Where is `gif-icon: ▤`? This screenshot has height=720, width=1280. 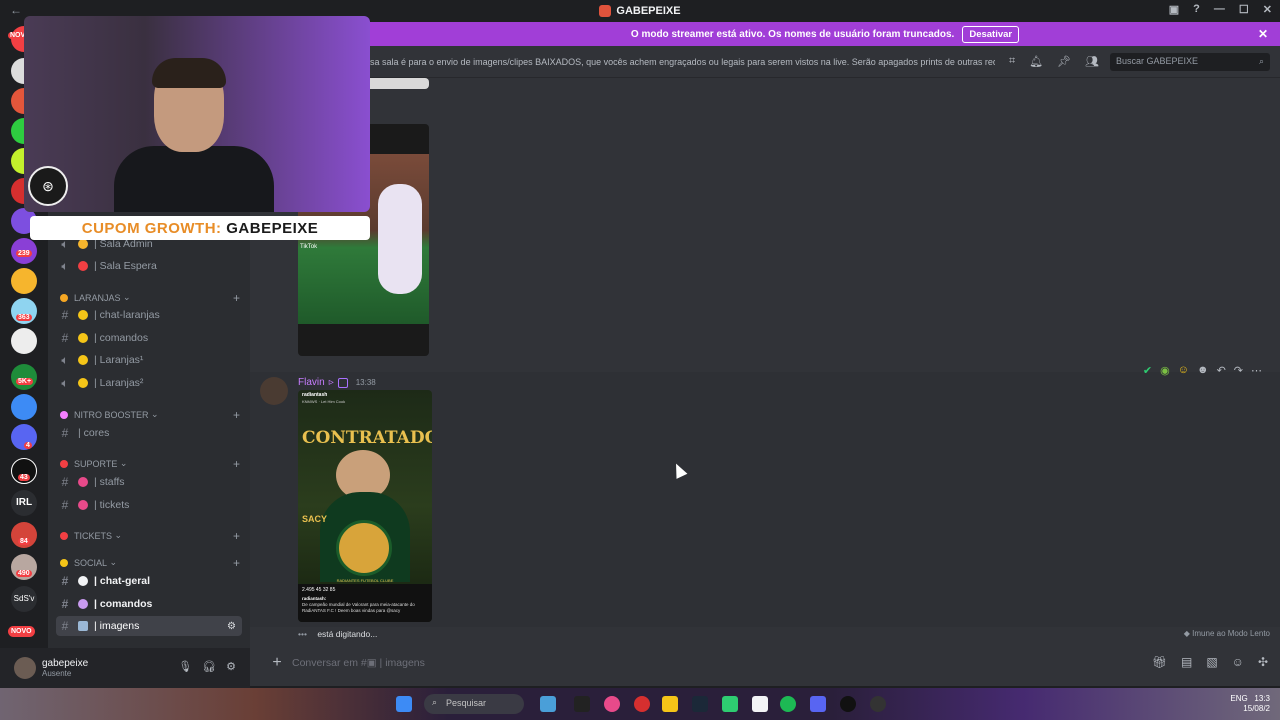
gif-icon: ▤ is located at coordinates (1186, 662).